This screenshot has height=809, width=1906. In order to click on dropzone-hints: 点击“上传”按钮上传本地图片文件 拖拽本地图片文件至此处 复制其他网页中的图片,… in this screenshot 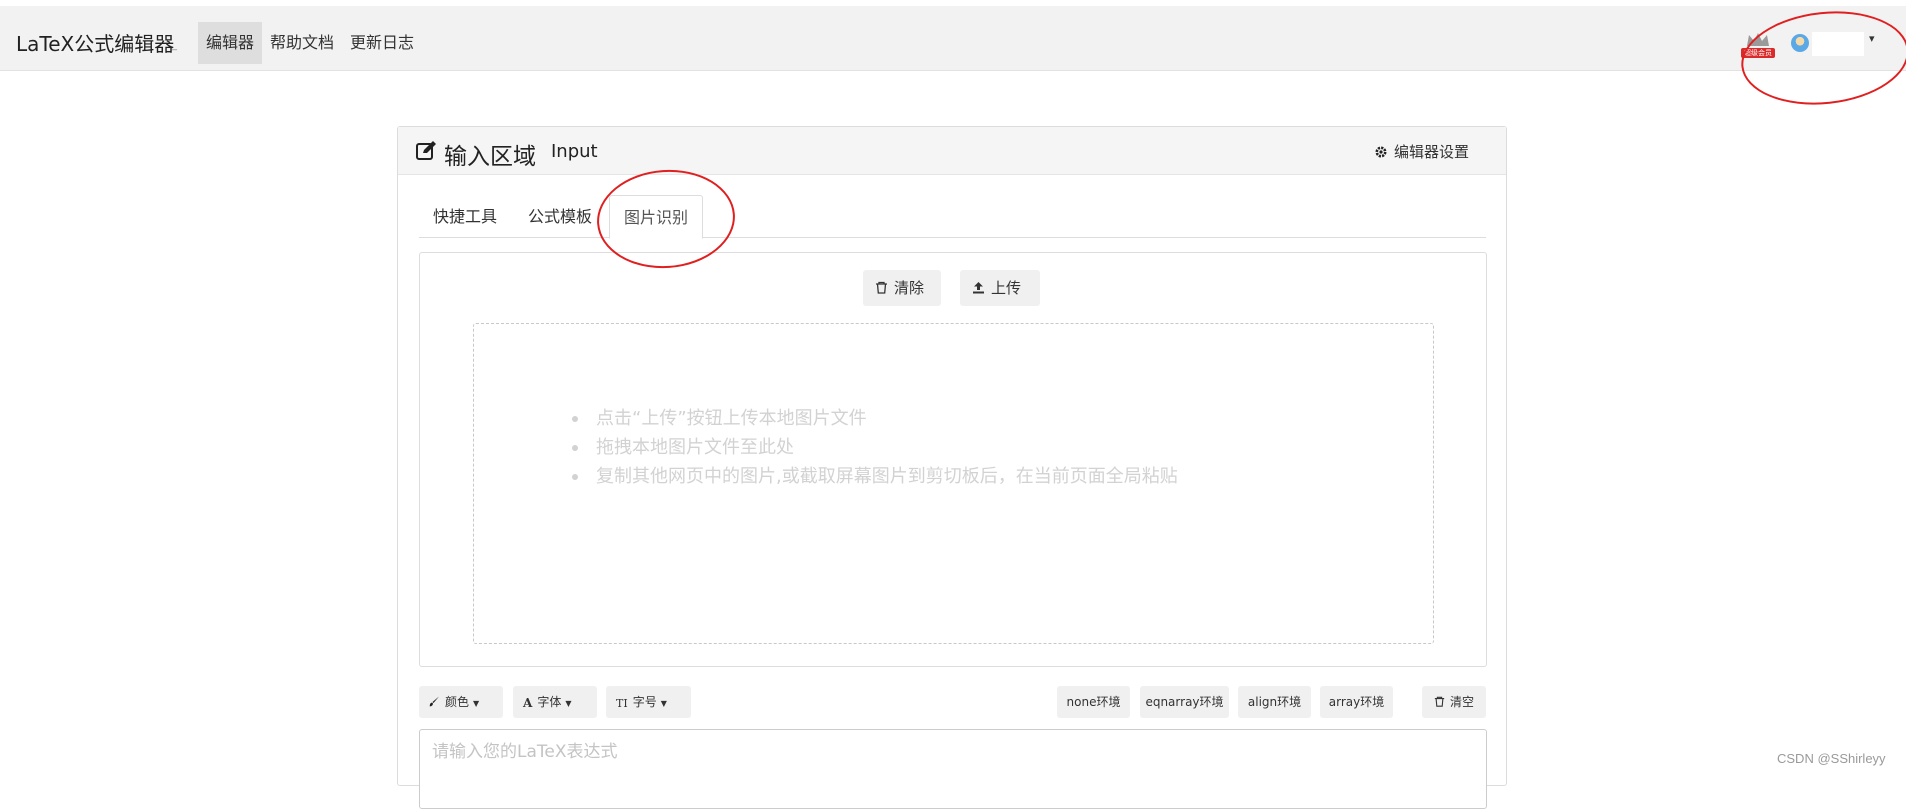, I will do `click(875, 447)`.